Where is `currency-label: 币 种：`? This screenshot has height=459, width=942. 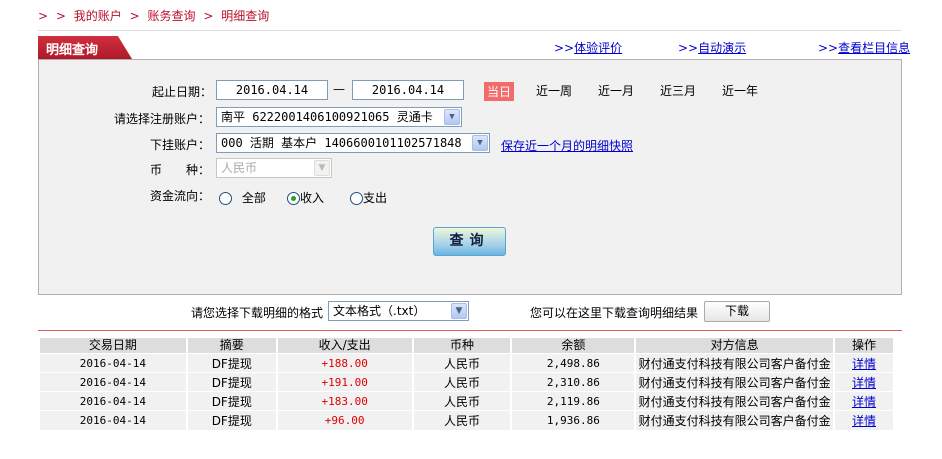 currency-label: 币 种： is located at coordinates (179, 170).